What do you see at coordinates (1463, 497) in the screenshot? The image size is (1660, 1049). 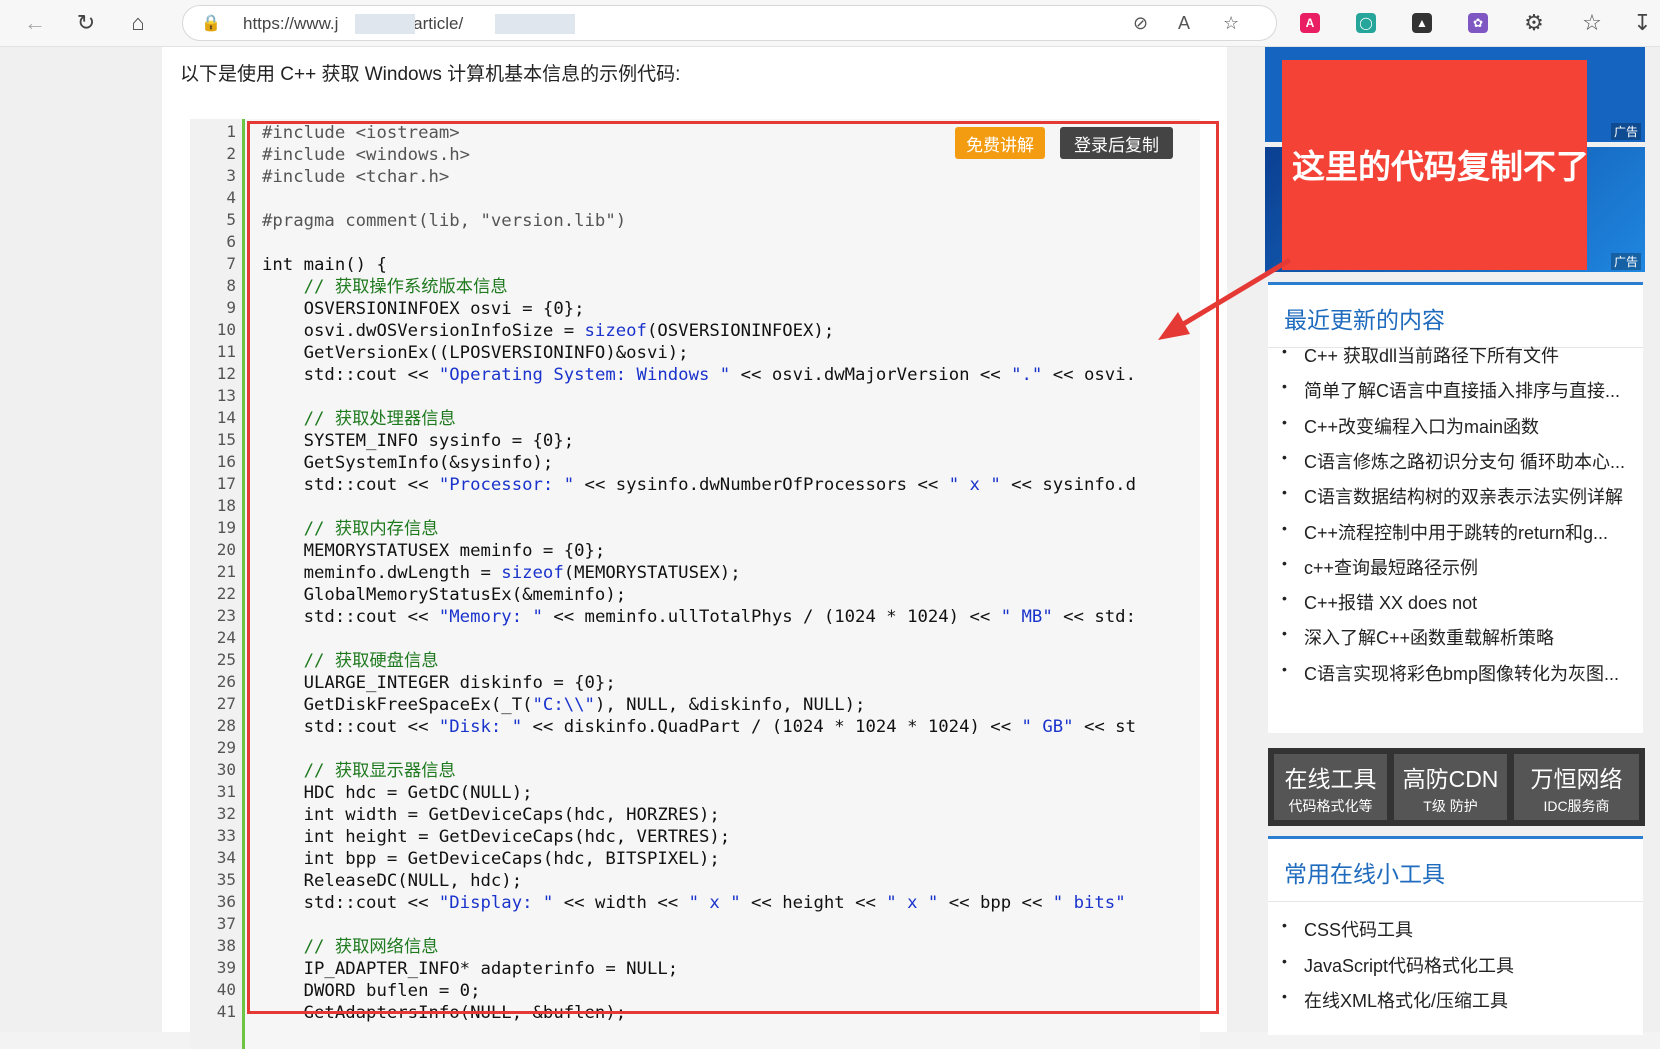 I see `recent-item-label: C语言数据结构树的双亲表示法实例详解` at bounding box center [1463, 497].